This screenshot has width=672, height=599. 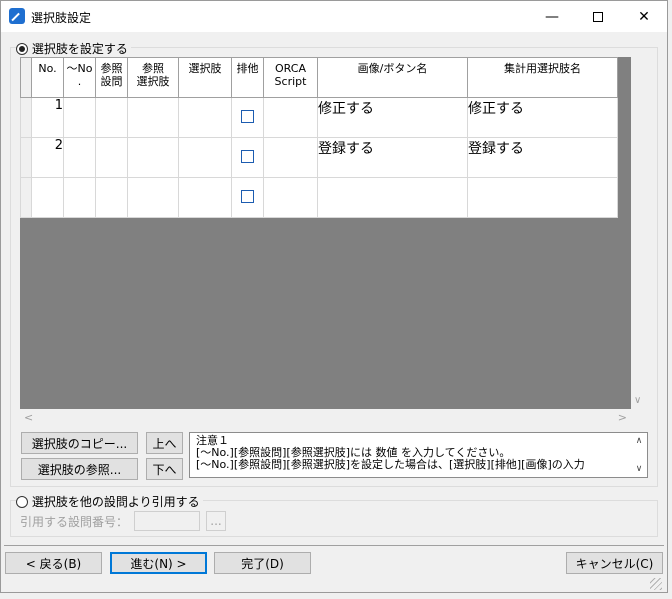 What do you see at coordinates (290, 75) in the screenshot?
I see `header-label: ORCA Script` at bounding box center [290, 75].